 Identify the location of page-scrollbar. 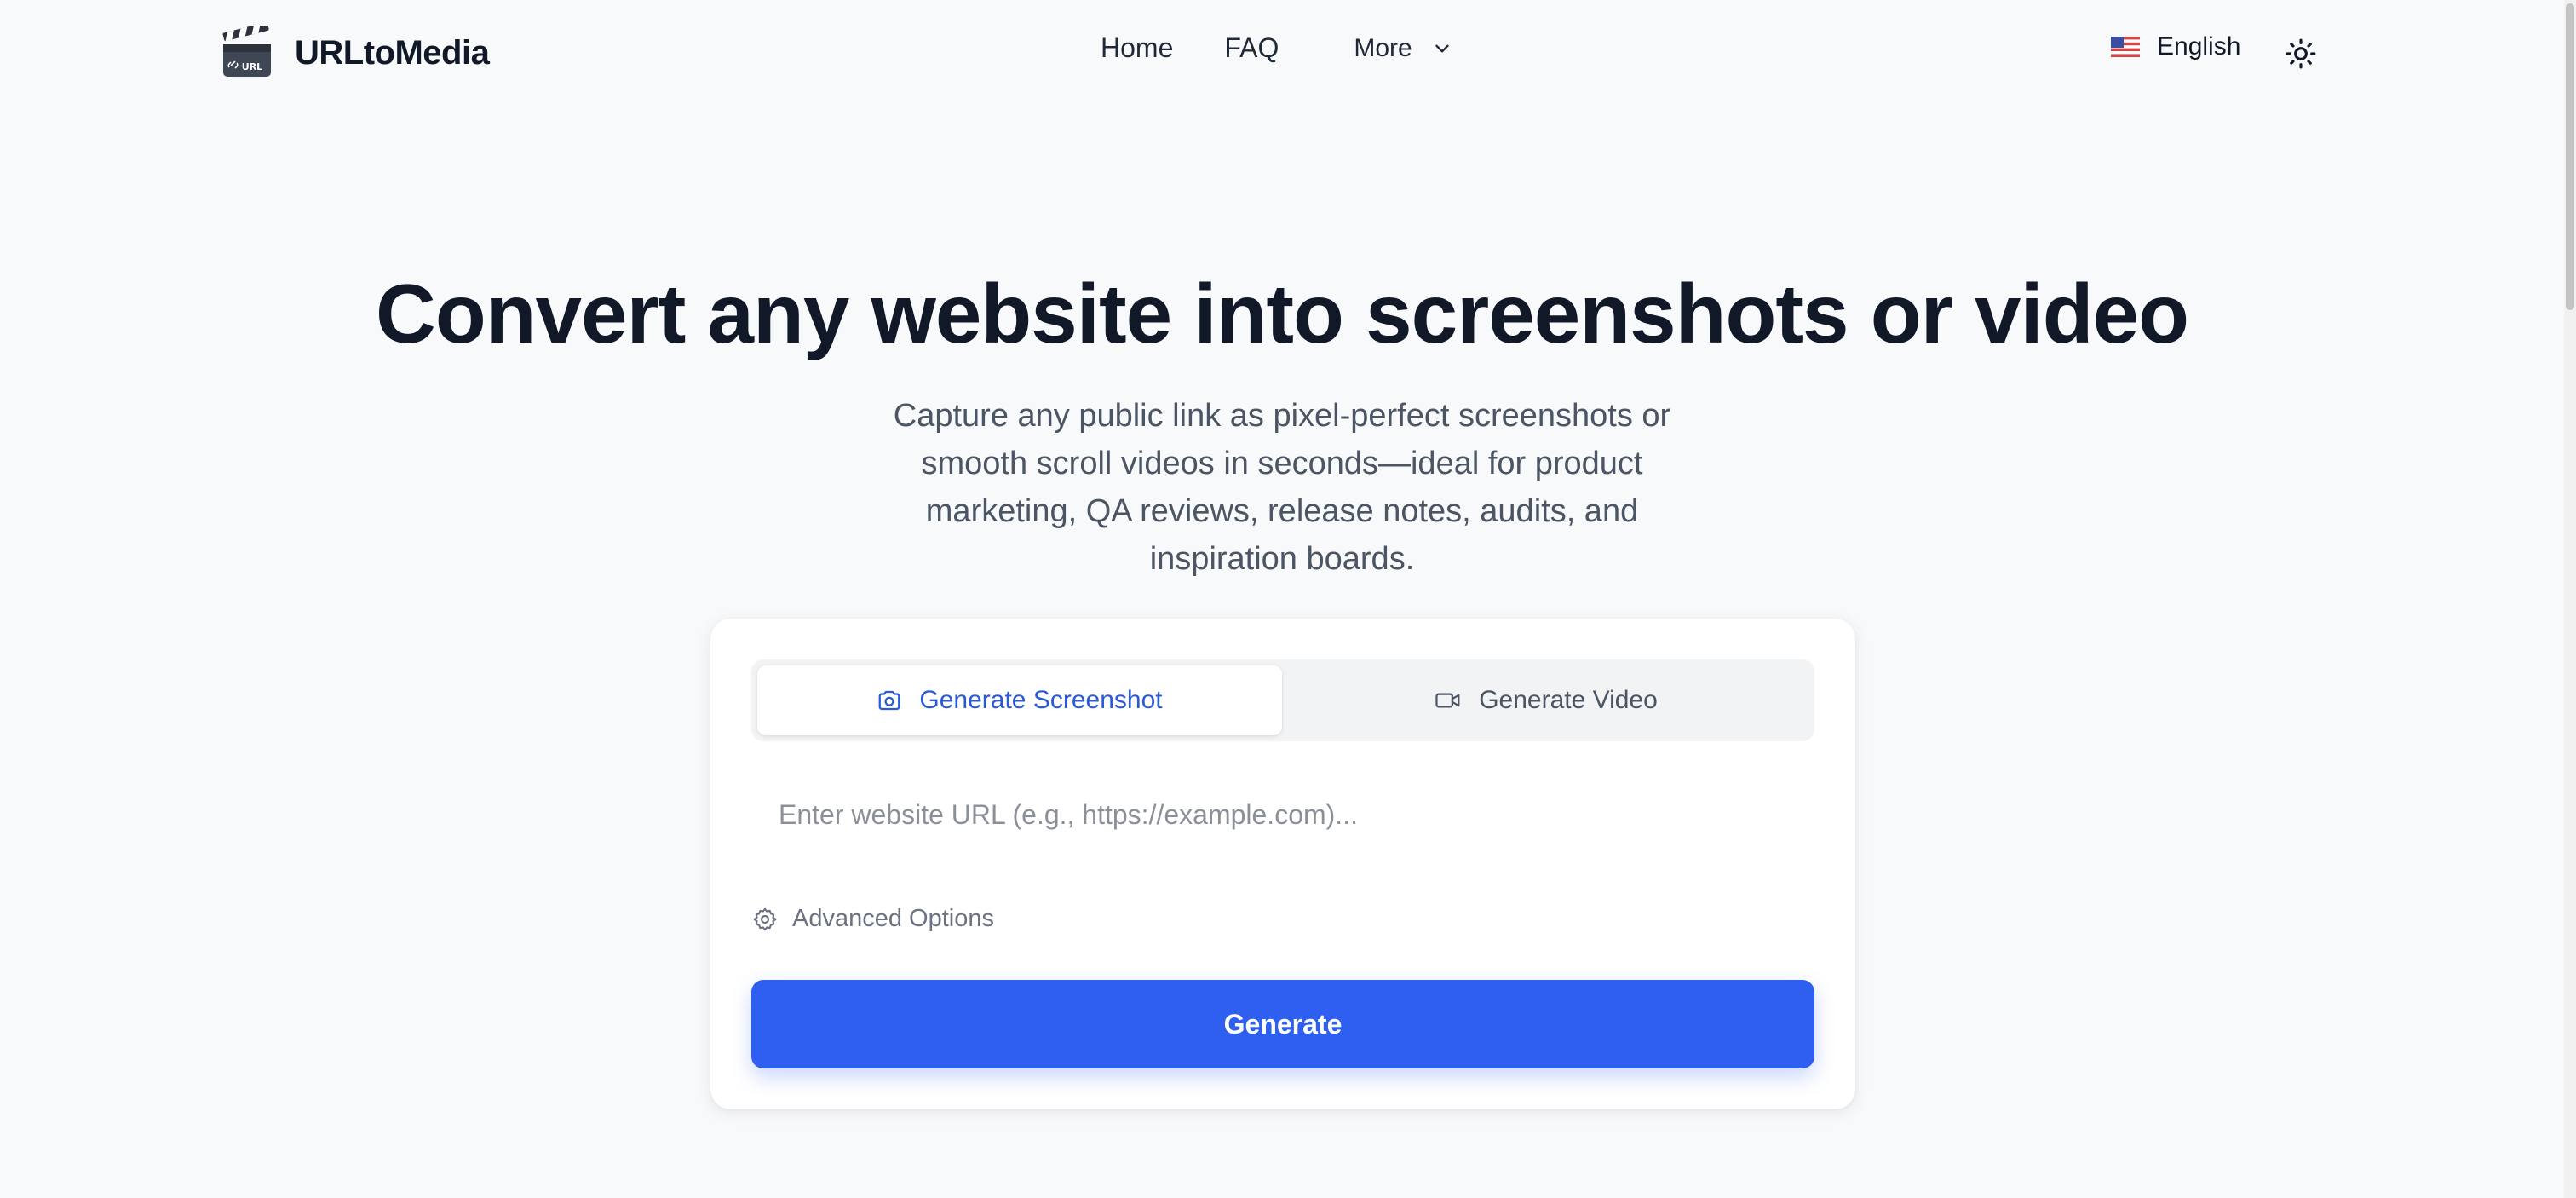
(2570, 599).